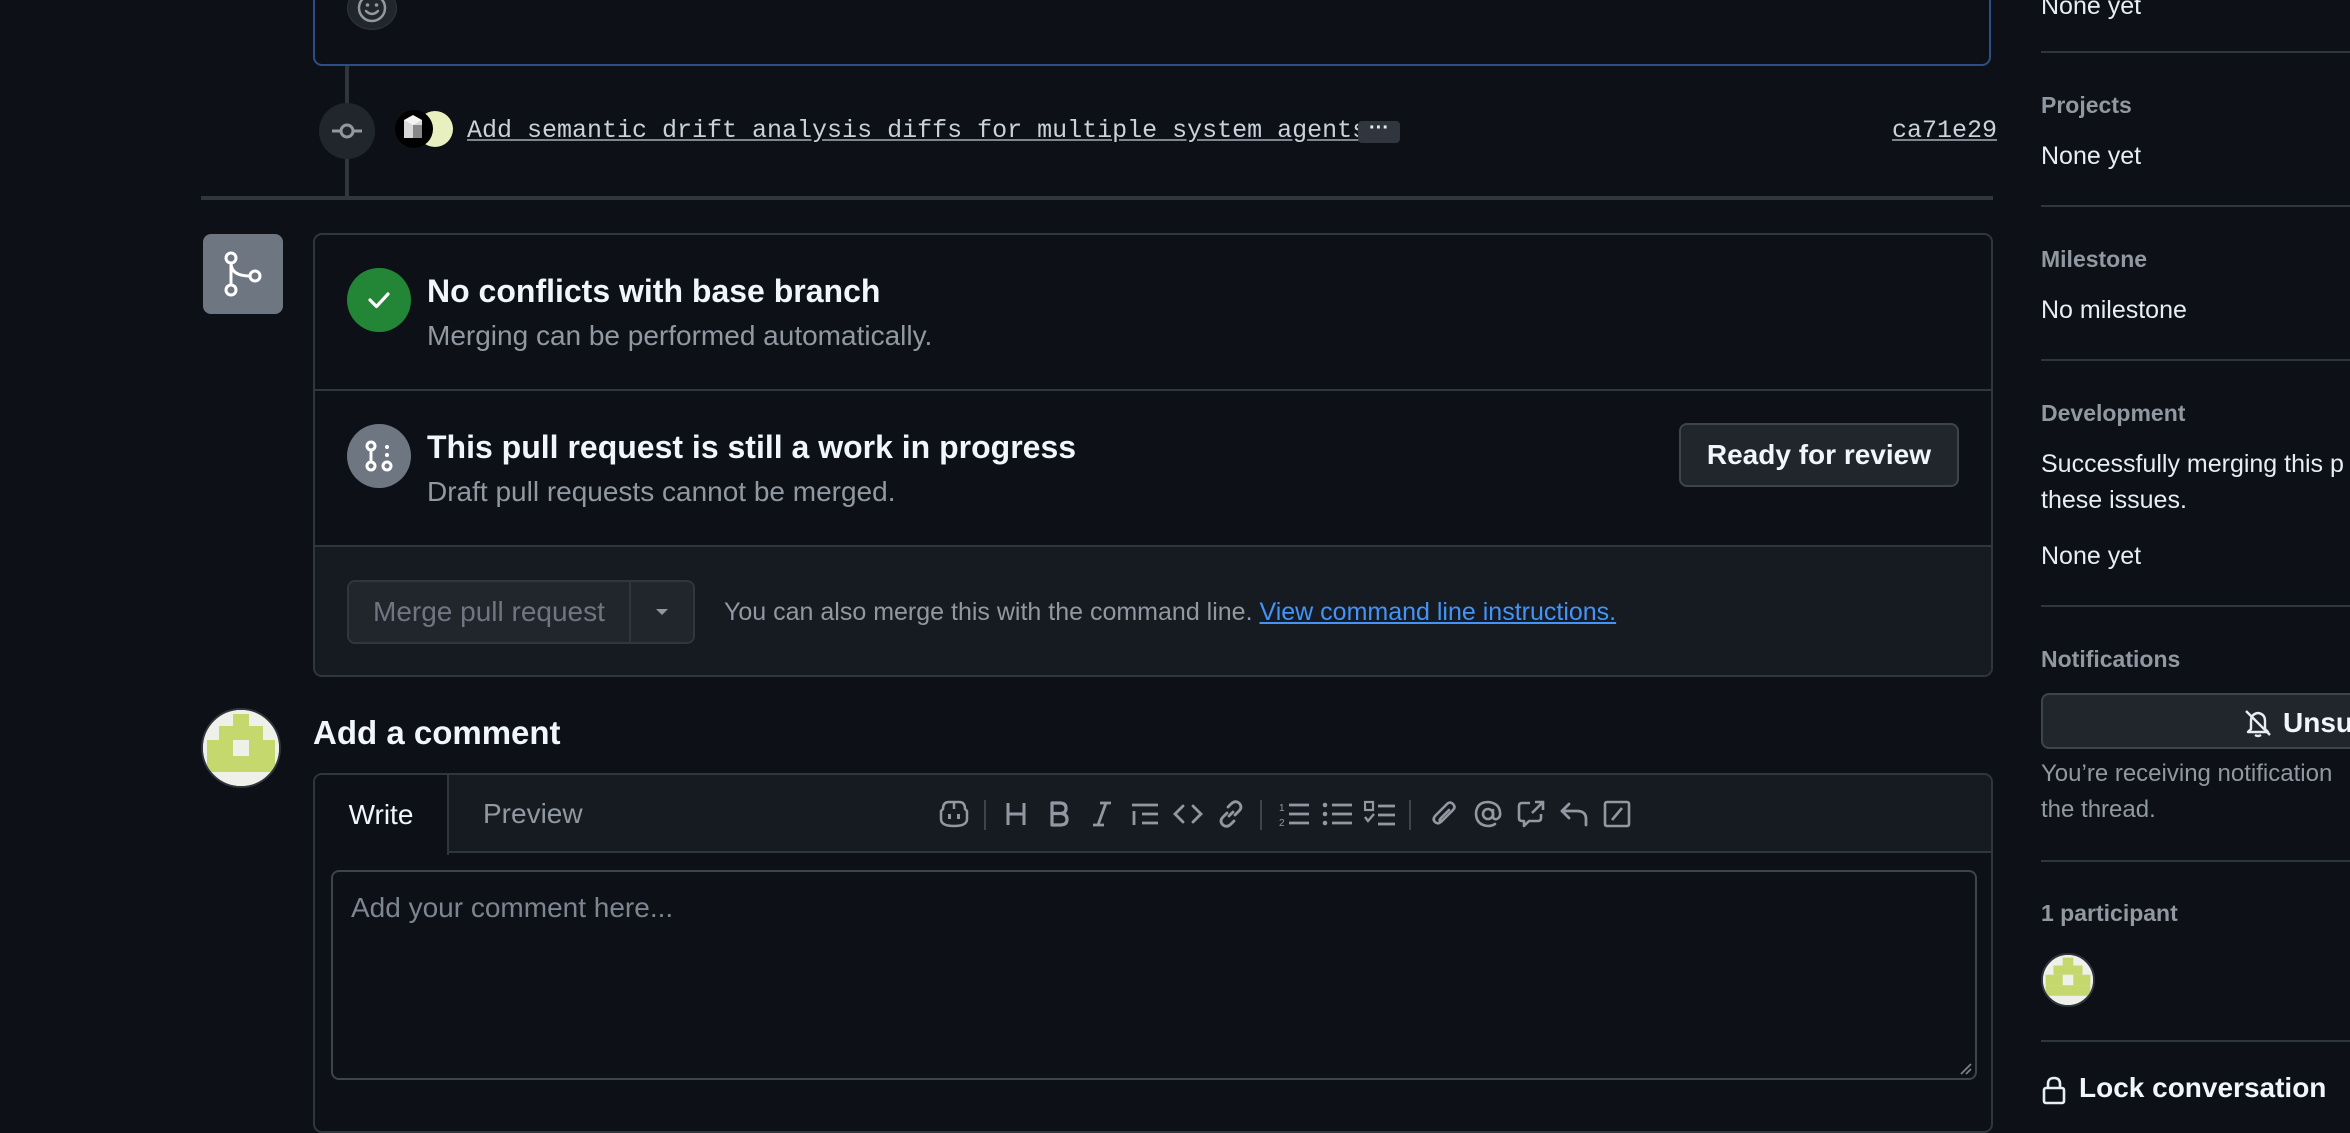  Describe the element at coordinates (2187, 773) in the screenshot. I see `notifications-reason-line1: You’re receiving notification` at that location.